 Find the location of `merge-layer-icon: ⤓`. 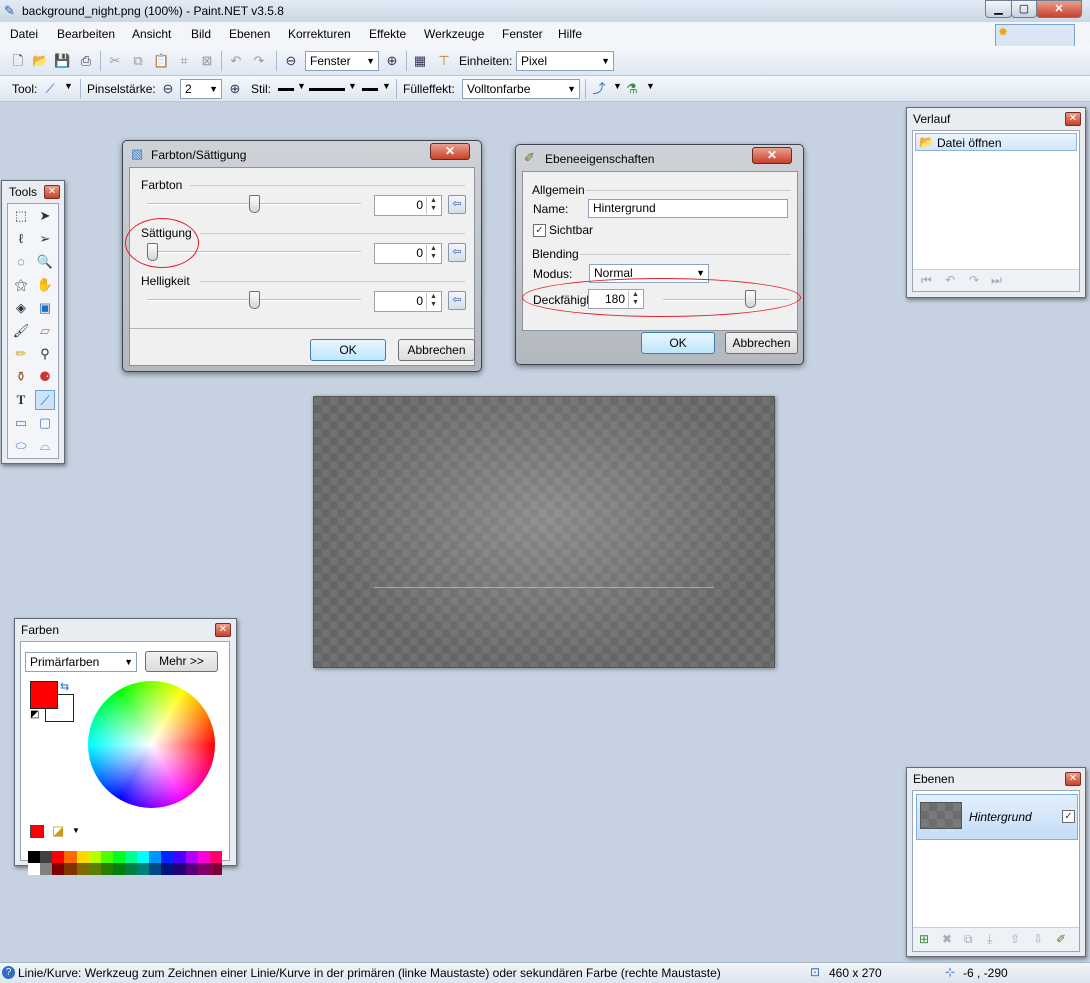

merge-layer-icon: ⤓ is located at coordinates (989, 939).